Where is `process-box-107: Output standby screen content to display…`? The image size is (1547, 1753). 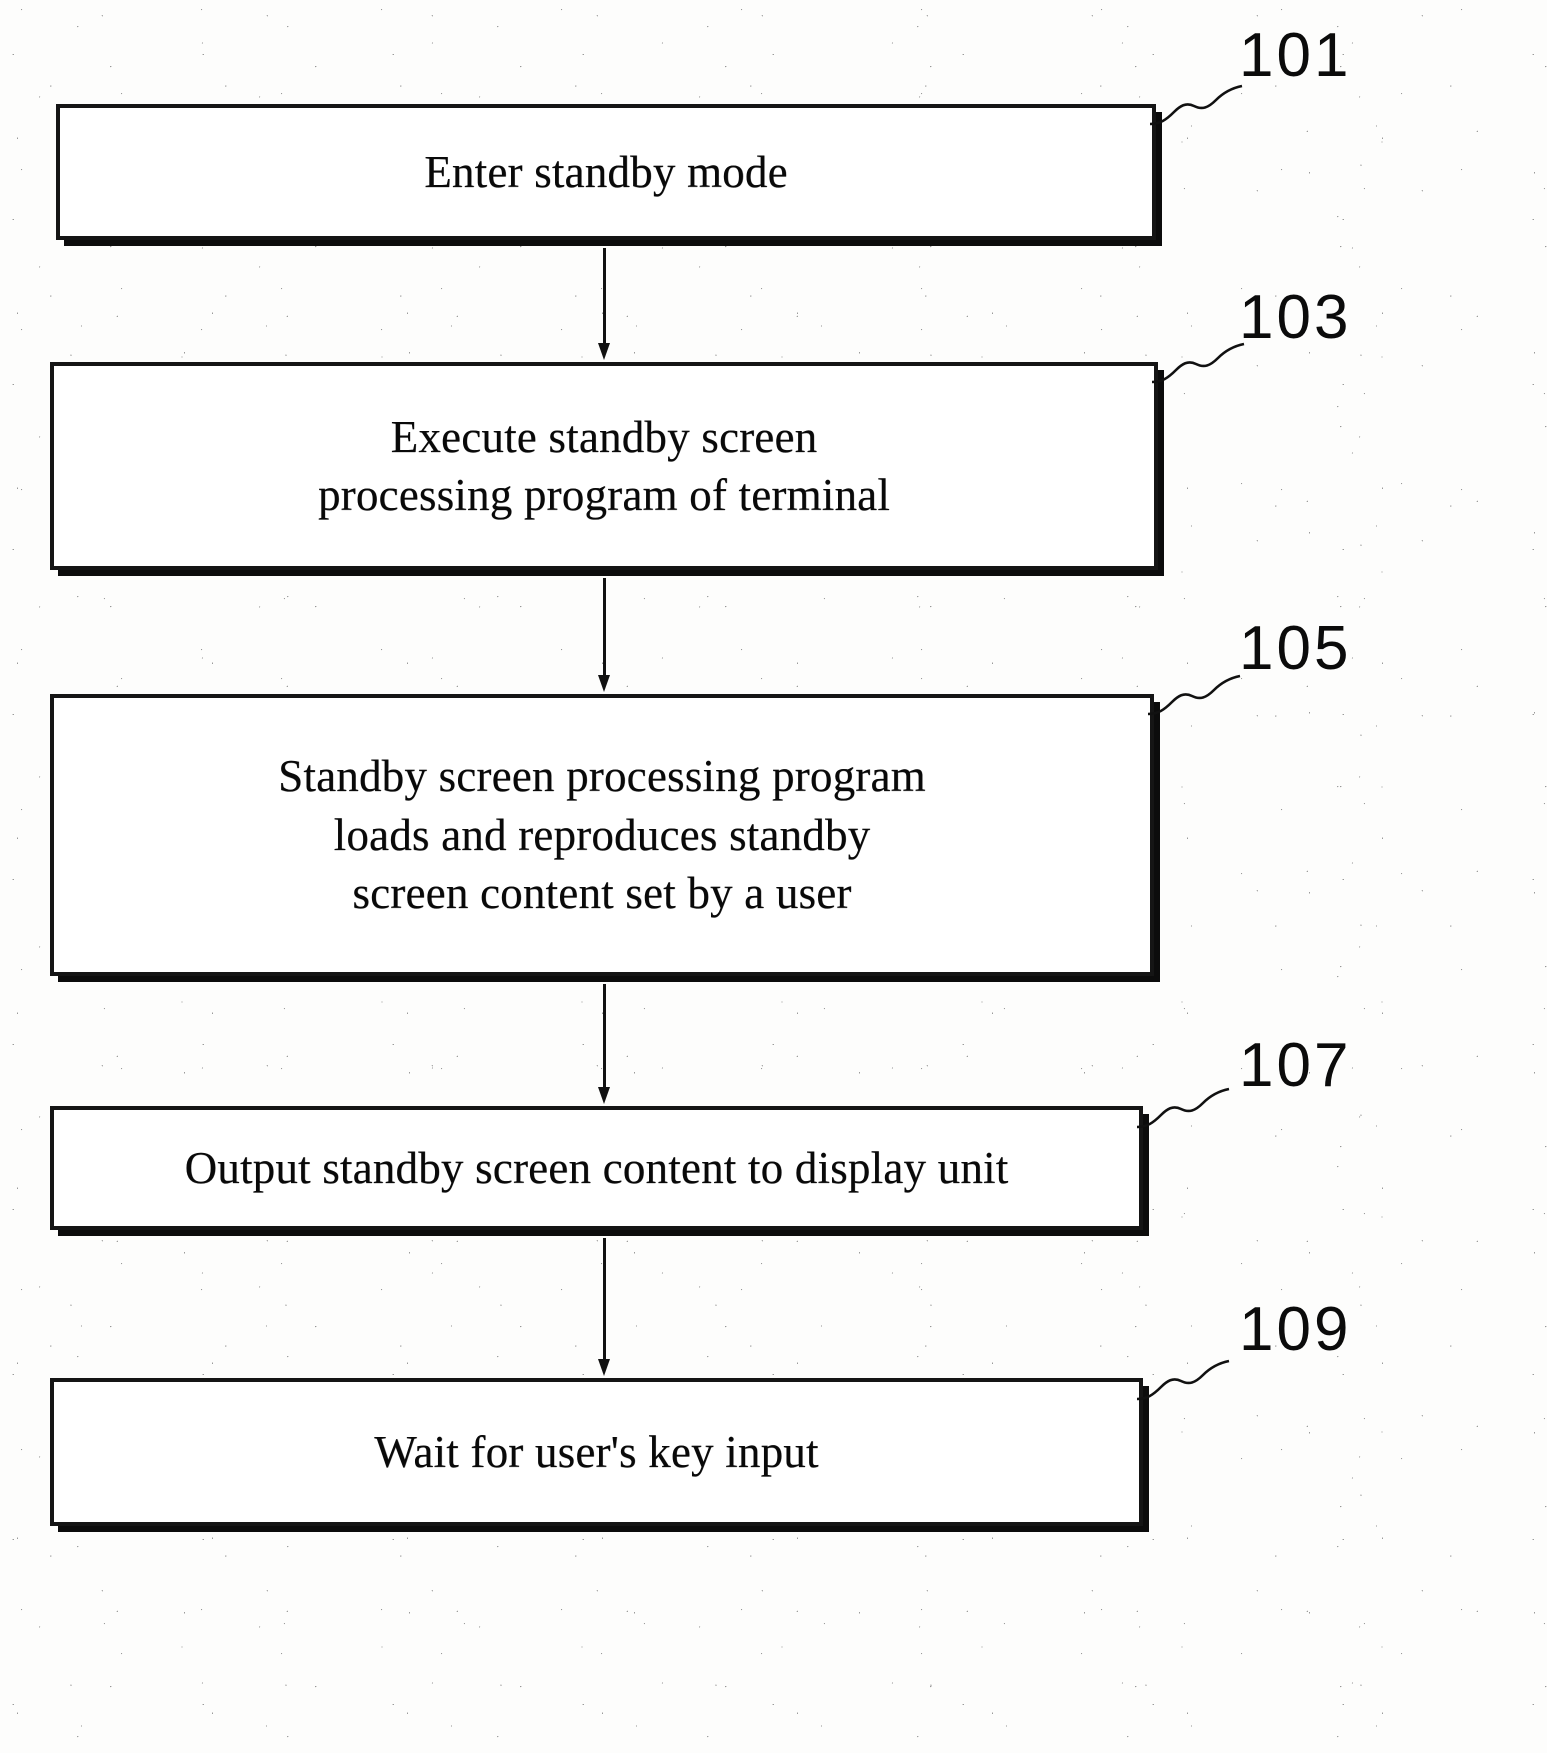
process-box-107: Output standby screen content to display… is located at coordinates (596, 1168).